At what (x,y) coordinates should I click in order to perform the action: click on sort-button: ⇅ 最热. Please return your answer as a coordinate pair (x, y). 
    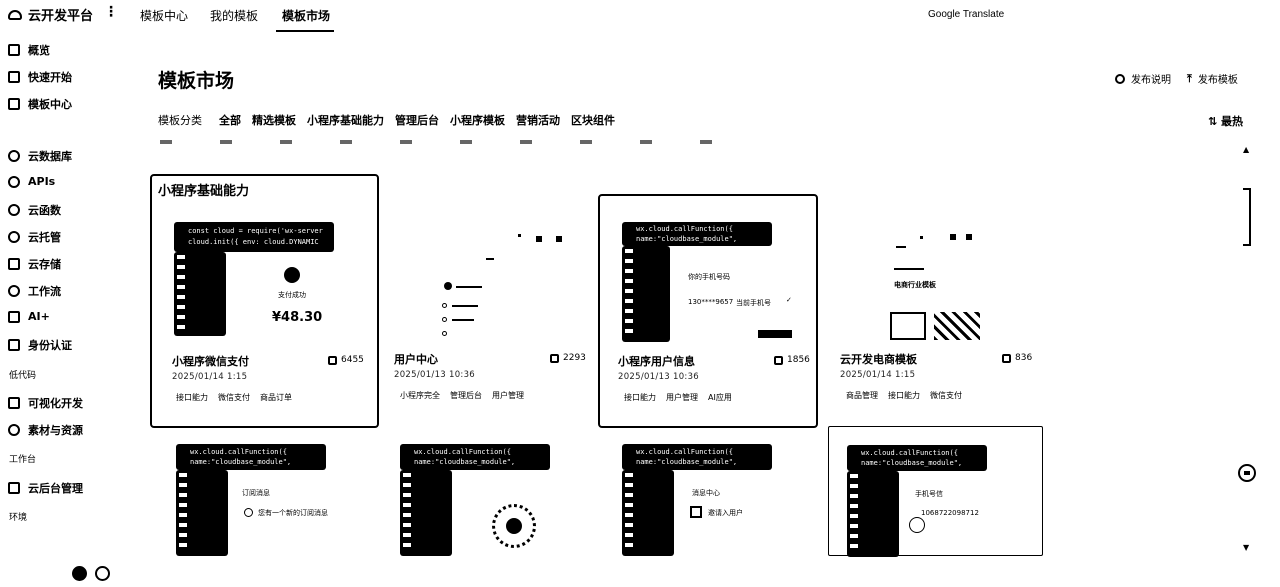
    Looking at the image, I should click on (1225, 121).